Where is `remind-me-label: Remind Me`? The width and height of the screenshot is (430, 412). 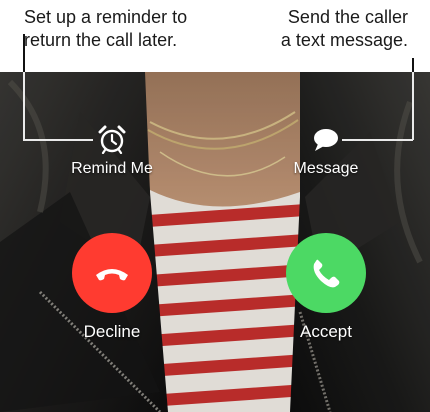 remind-me-label: Remind Me is located at coordinates (112, 168).